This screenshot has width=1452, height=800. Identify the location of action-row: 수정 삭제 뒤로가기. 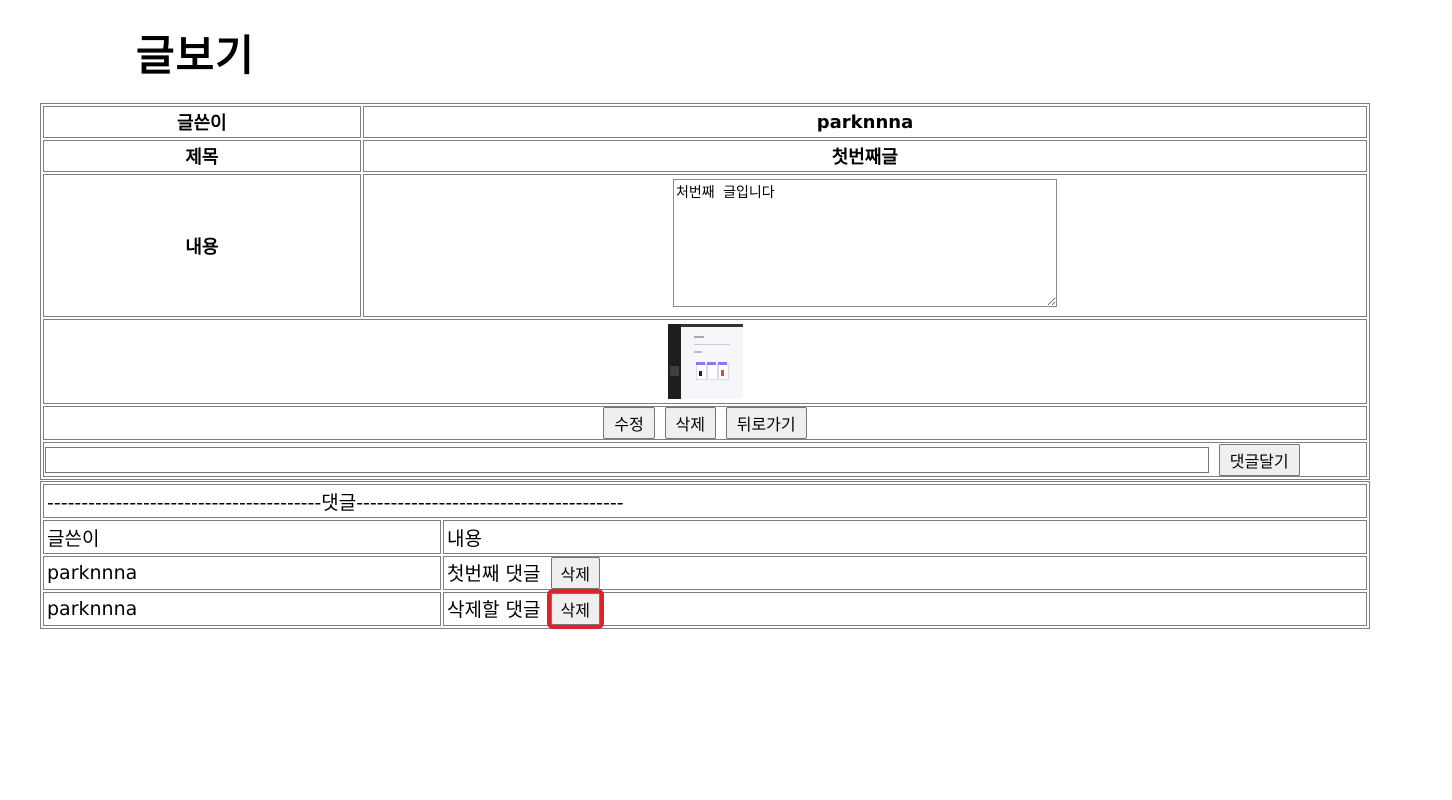
(705, 423).